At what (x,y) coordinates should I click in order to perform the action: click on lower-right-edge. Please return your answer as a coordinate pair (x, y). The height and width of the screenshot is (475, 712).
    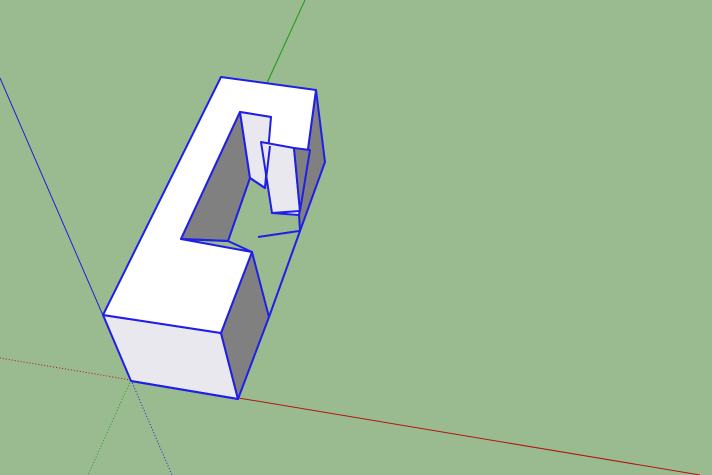
    Looking at the image, I should click on (284, 274).